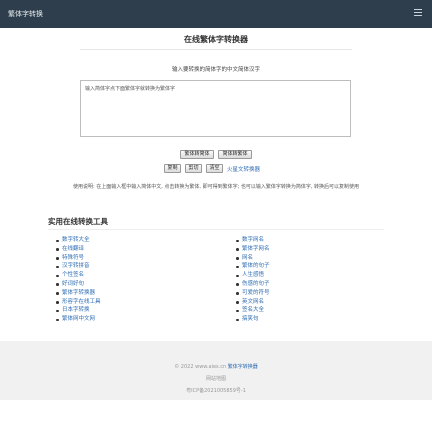 The image size is (432, 432). I want to click on tool-link: 繁体网中文网, so click(78, 319).